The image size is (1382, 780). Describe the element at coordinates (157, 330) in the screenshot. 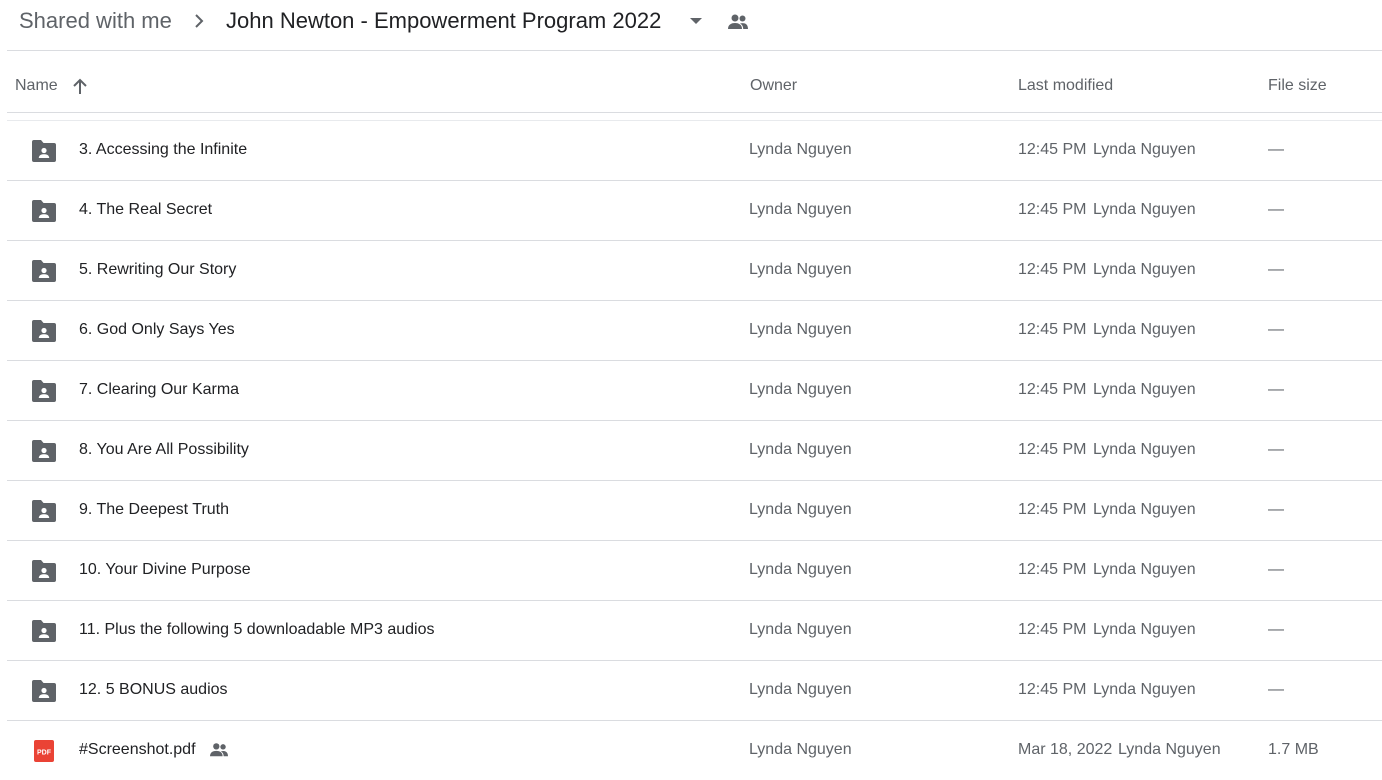

I see `file-name: 6. God Only Says Yes` at that location.